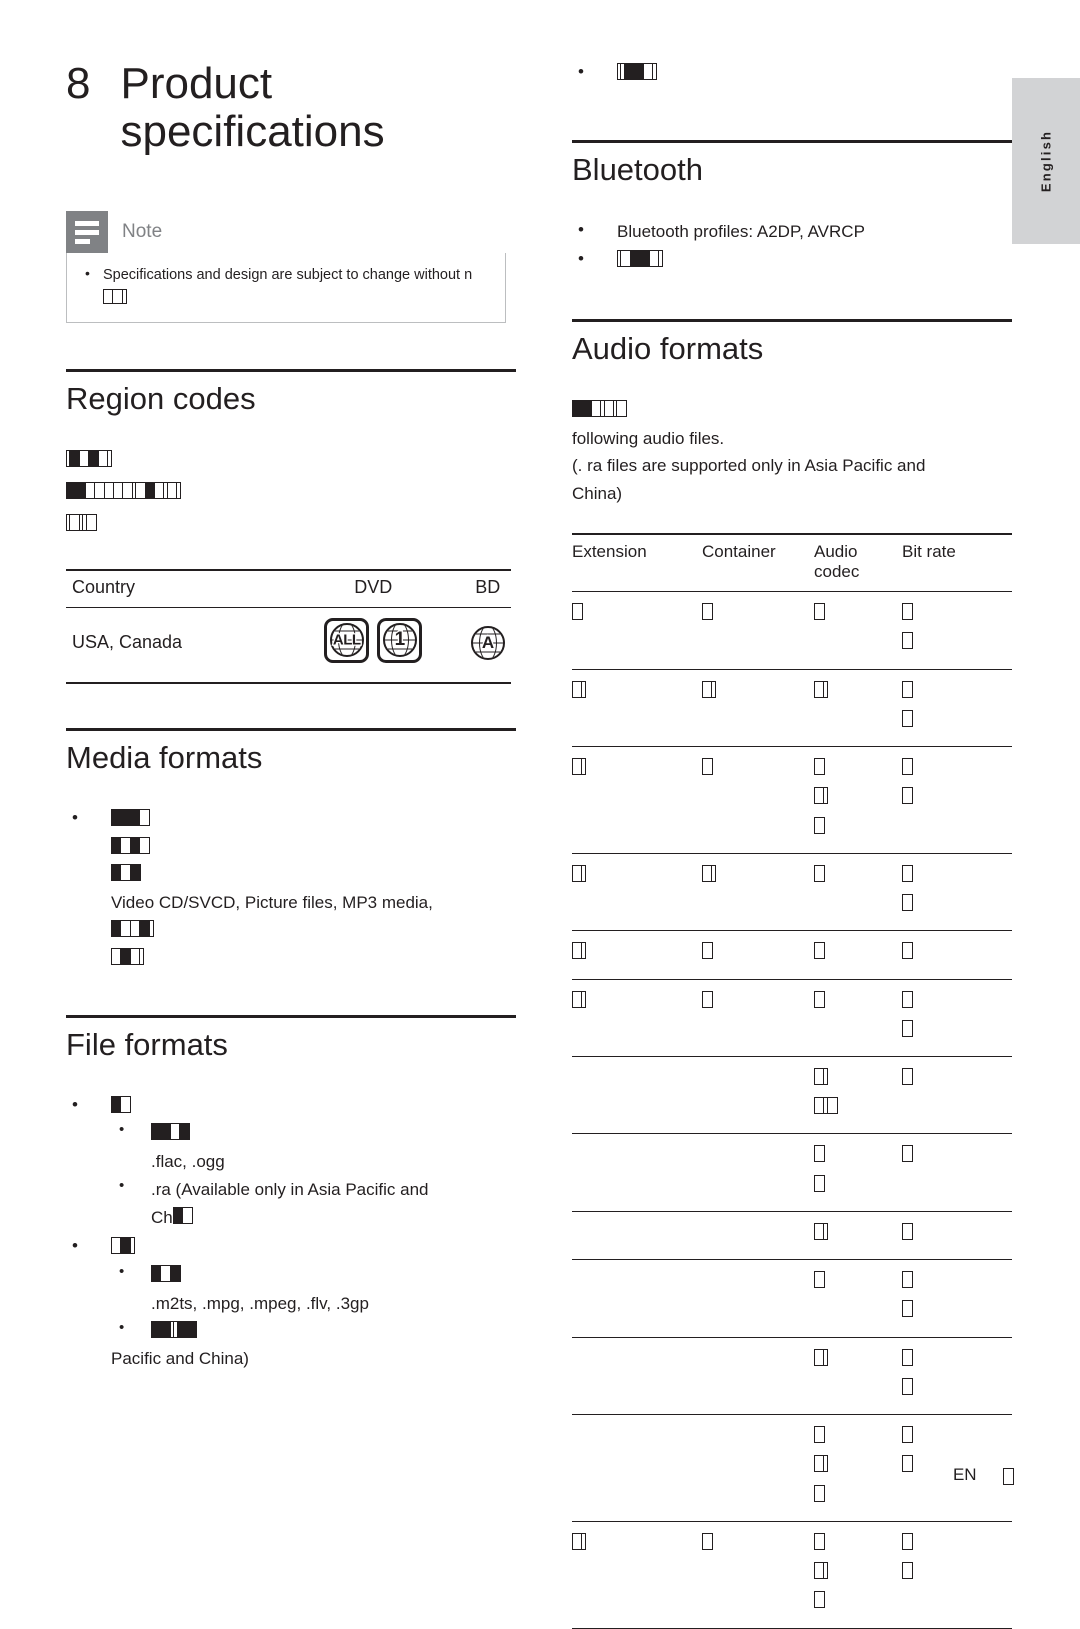 This screenshot has width=1080, height=1629. Describe the element at coordinates (333, 1218) in the screenshot. I see `list-item-continuation: Ch` at that location.